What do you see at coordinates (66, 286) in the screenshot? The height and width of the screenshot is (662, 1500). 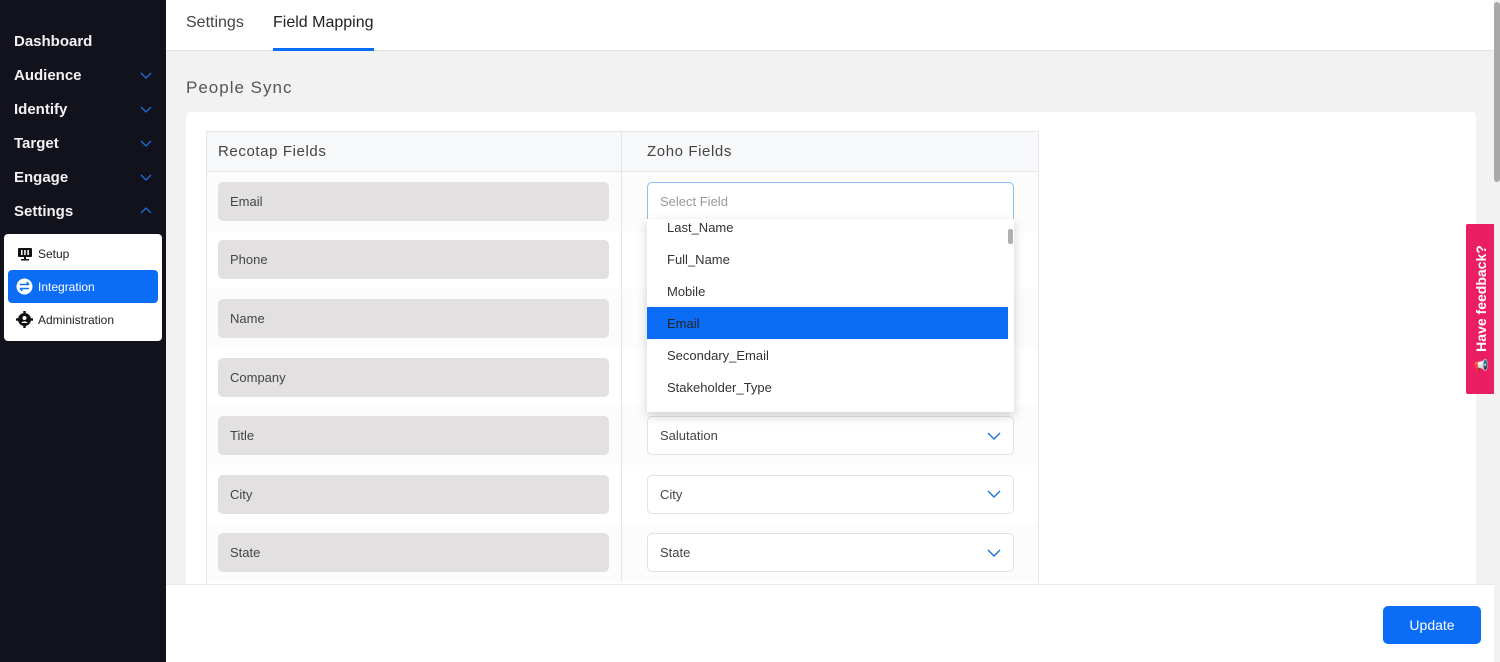 I see `submenu-item-label: Integration` at bounding box center [66, 286].